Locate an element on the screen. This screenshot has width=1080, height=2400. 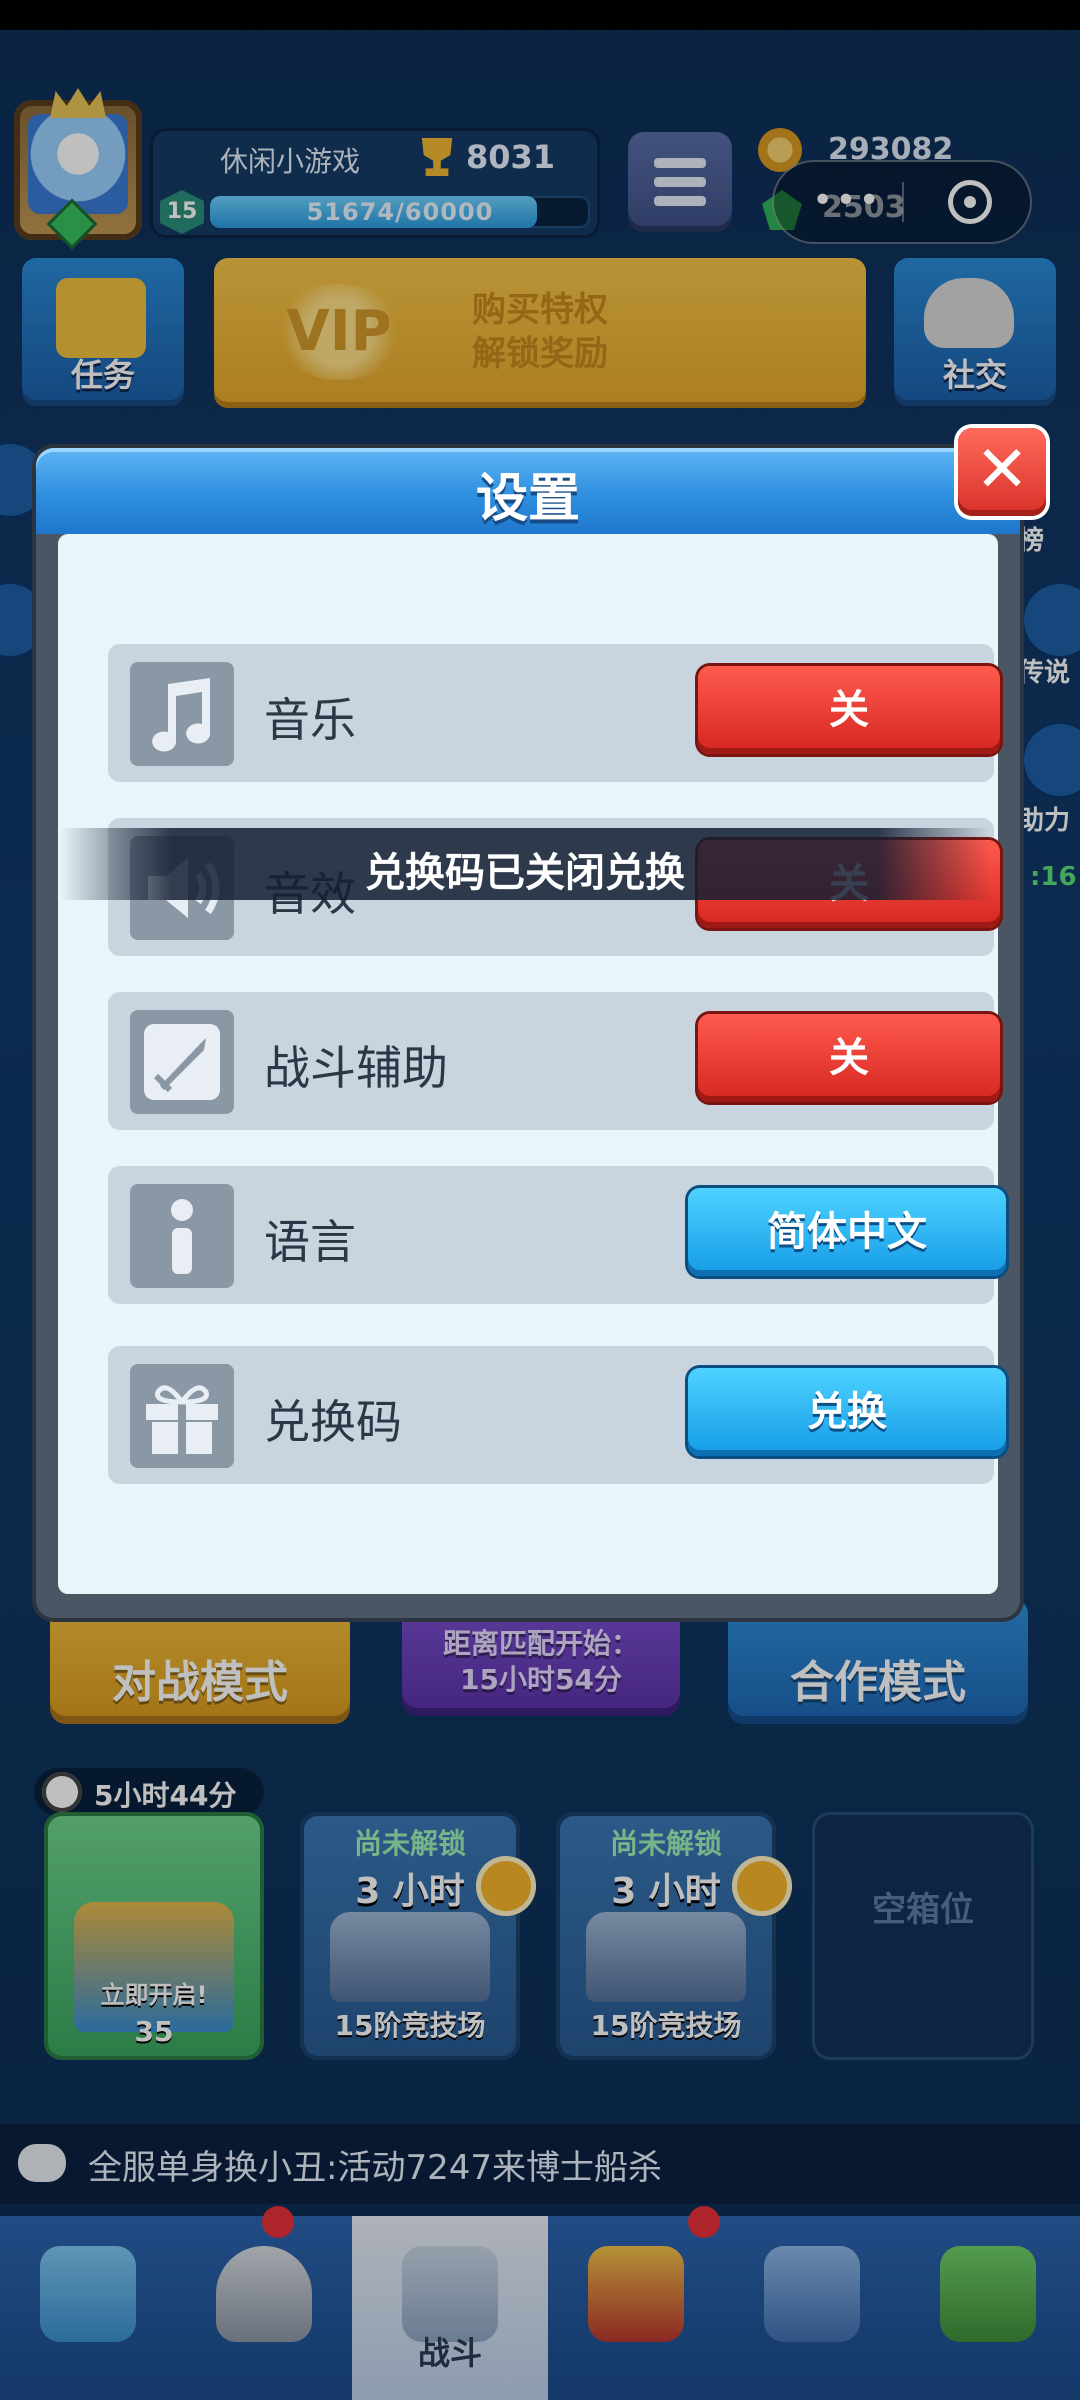
sword-icon is located at coordinates (182, 1062).